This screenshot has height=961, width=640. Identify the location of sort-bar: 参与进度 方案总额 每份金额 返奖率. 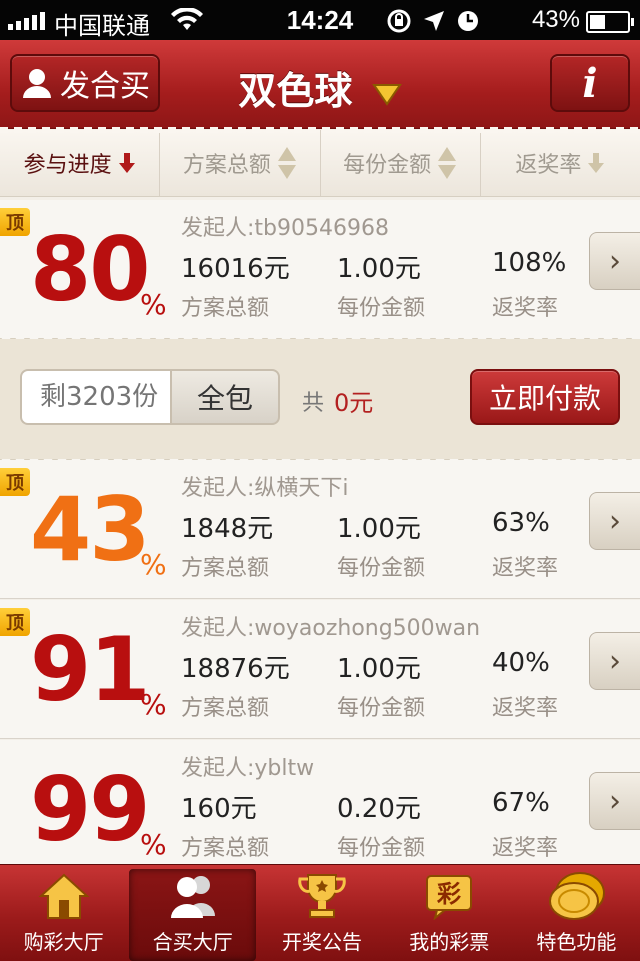
(320, 162).